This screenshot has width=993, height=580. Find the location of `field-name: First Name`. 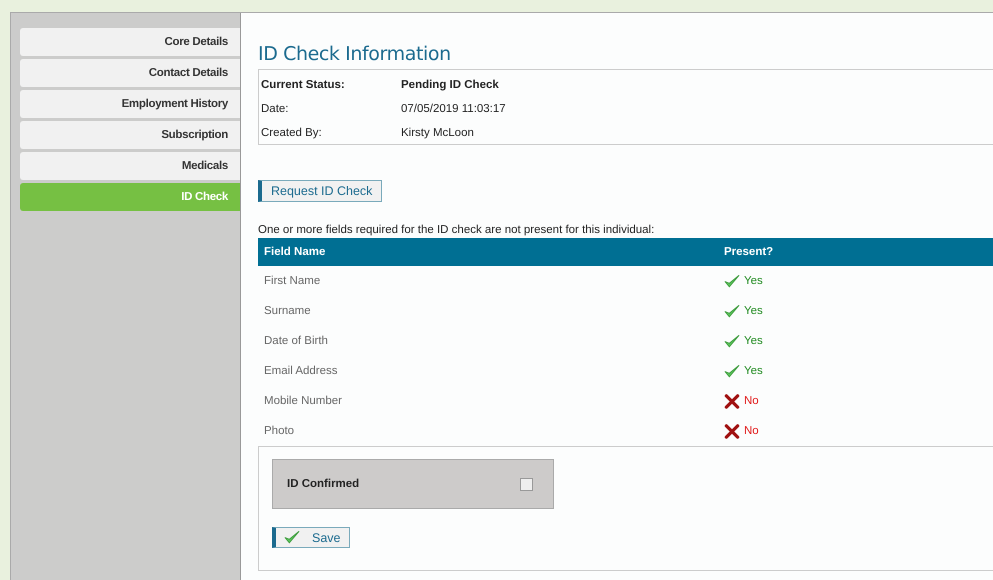

field-name: First Name is located at coordinates (292, 281).